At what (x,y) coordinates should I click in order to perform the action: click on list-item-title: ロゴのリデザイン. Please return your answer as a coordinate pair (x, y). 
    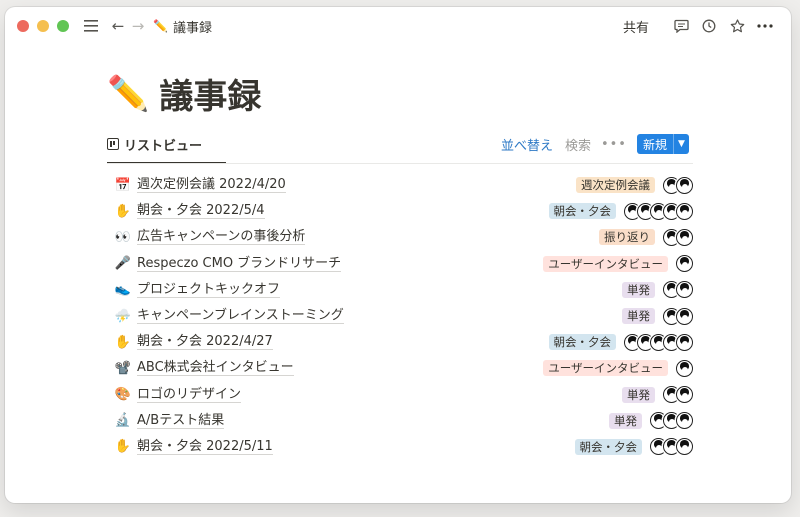
    Looking at the image, I should click on (189, 395).